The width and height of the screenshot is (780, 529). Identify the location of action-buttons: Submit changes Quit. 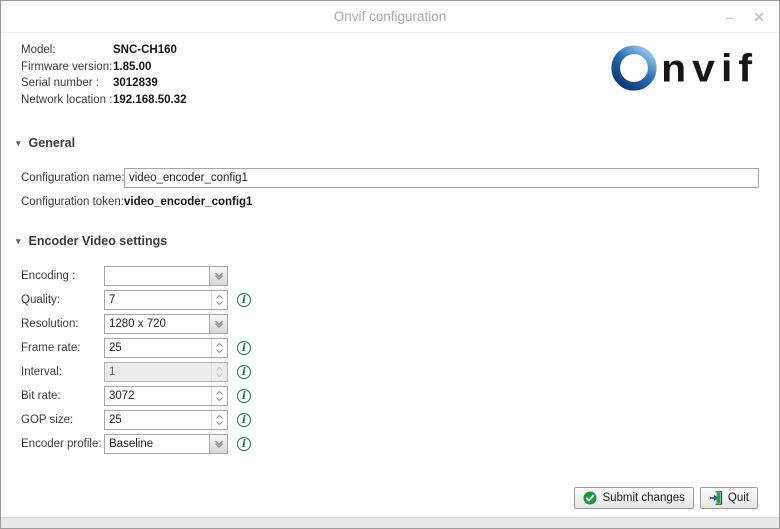
(666, 498).